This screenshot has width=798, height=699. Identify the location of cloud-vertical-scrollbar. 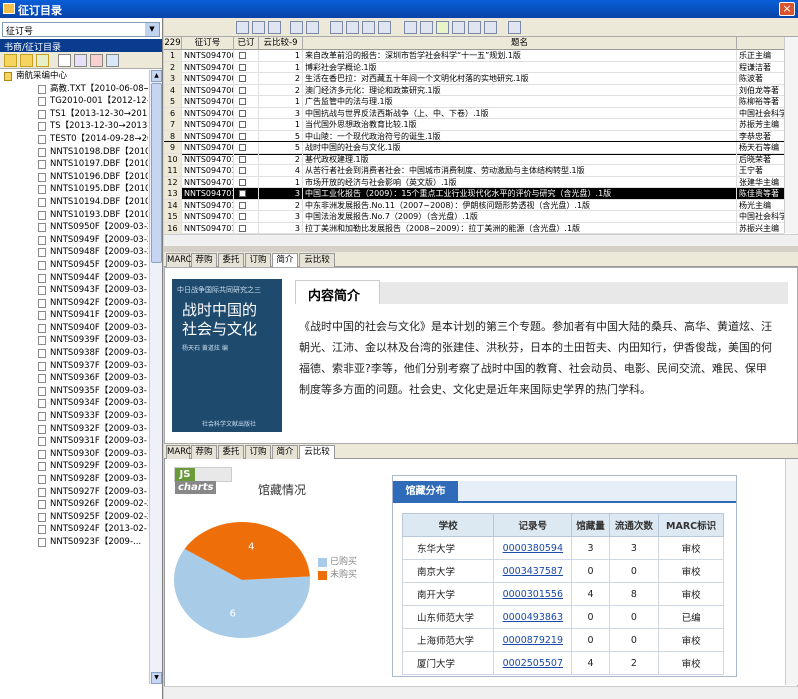
(791, 572).